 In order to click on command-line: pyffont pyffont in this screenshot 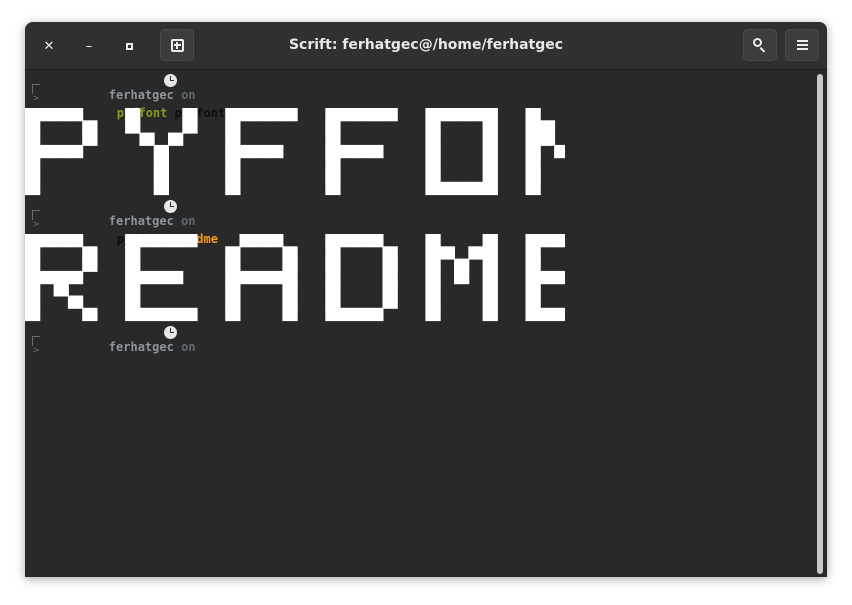, I will do `click(142, 105)`.